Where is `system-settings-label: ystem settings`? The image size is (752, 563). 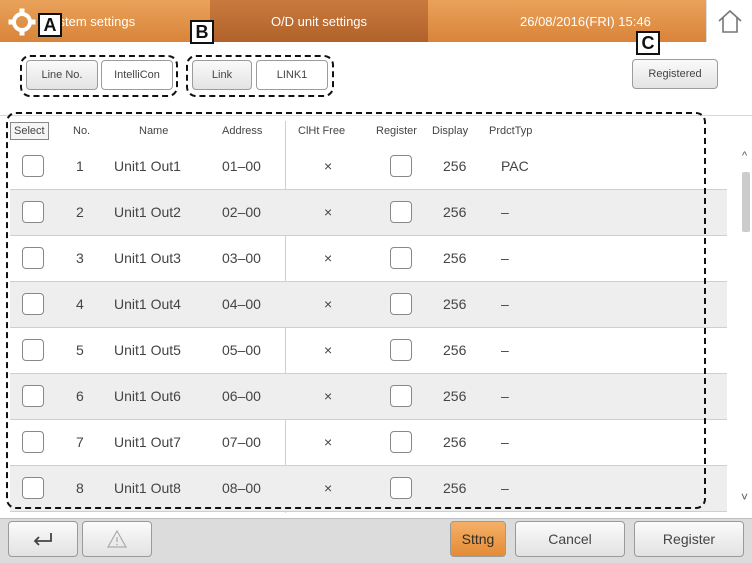
system-settings-label: ystem settings is located at coordinates (94, 21).